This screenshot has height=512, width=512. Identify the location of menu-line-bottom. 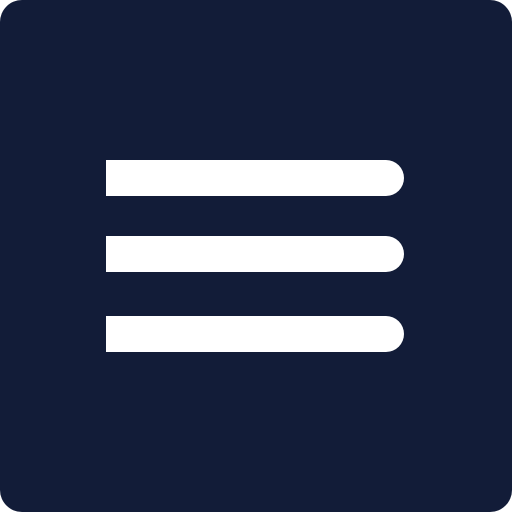
(255, 334).